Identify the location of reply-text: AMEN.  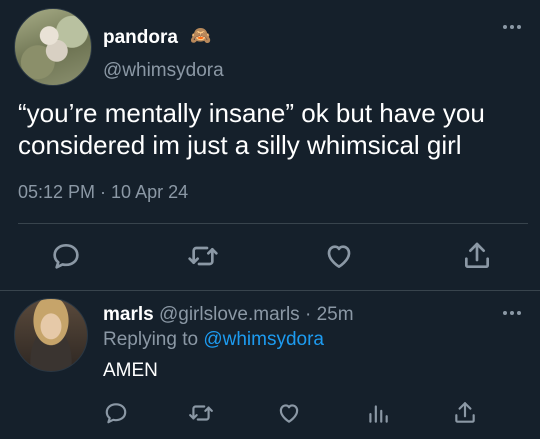
(130, 370).